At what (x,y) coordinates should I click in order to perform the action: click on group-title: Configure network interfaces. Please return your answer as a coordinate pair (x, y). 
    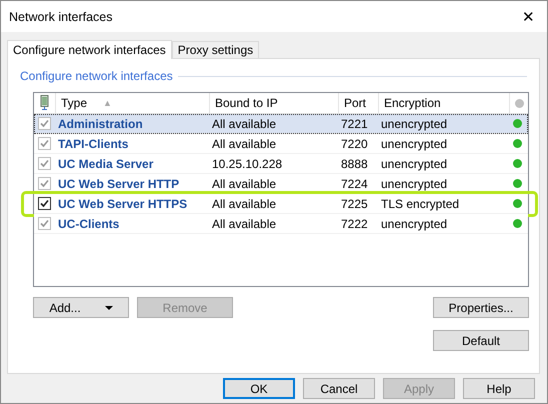
    Looking at the image, I should click on (96, 76).